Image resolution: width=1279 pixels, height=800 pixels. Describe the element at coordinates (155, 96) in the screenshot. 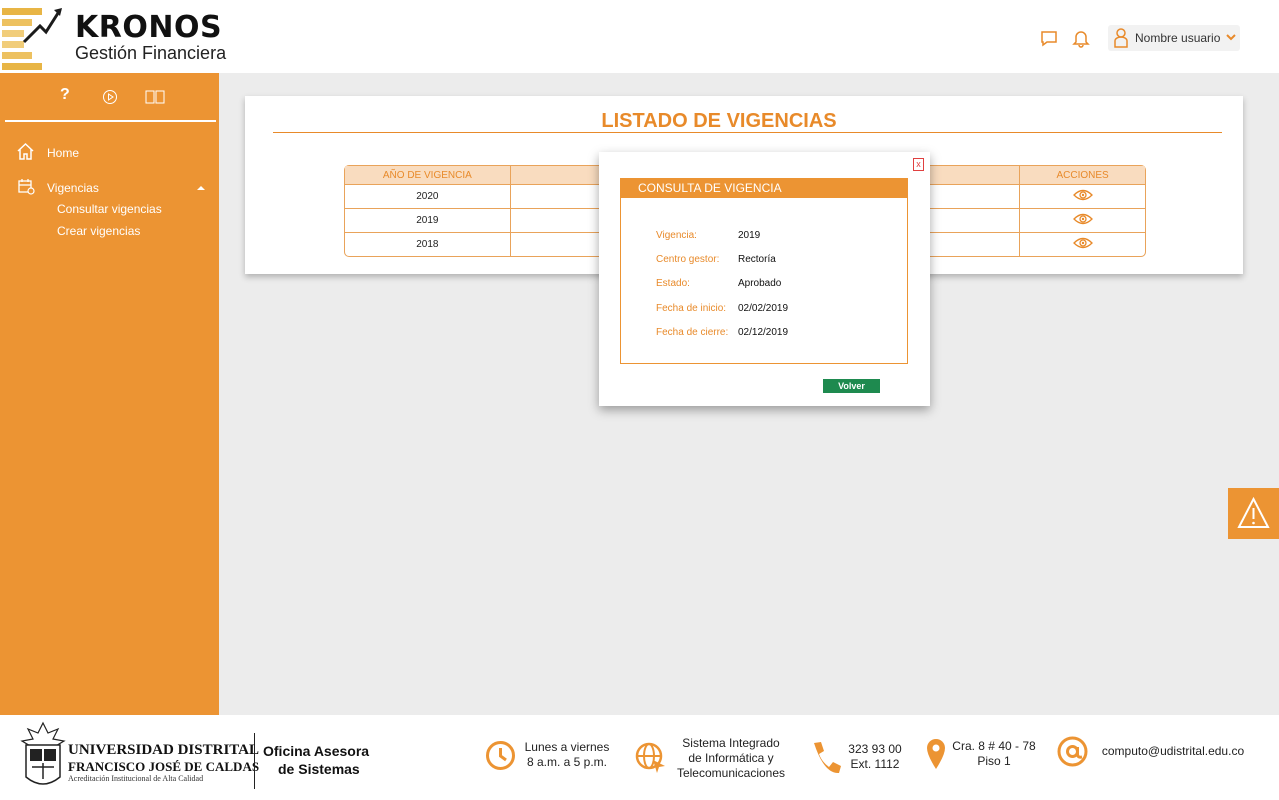

I see `book-icon` at that location.